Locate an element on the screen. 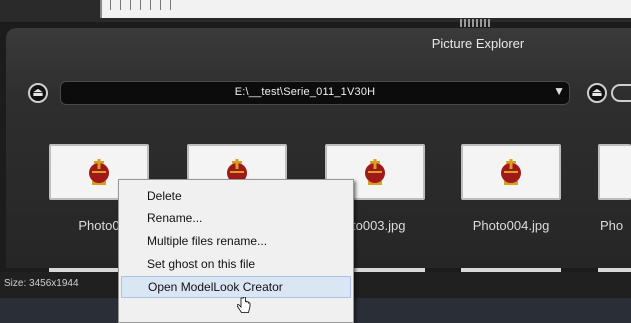 Image resolution: width=631 pixels, height=323 pixels. image-size-label: Size: 3456x1944 is located at coordinates (41, 283).